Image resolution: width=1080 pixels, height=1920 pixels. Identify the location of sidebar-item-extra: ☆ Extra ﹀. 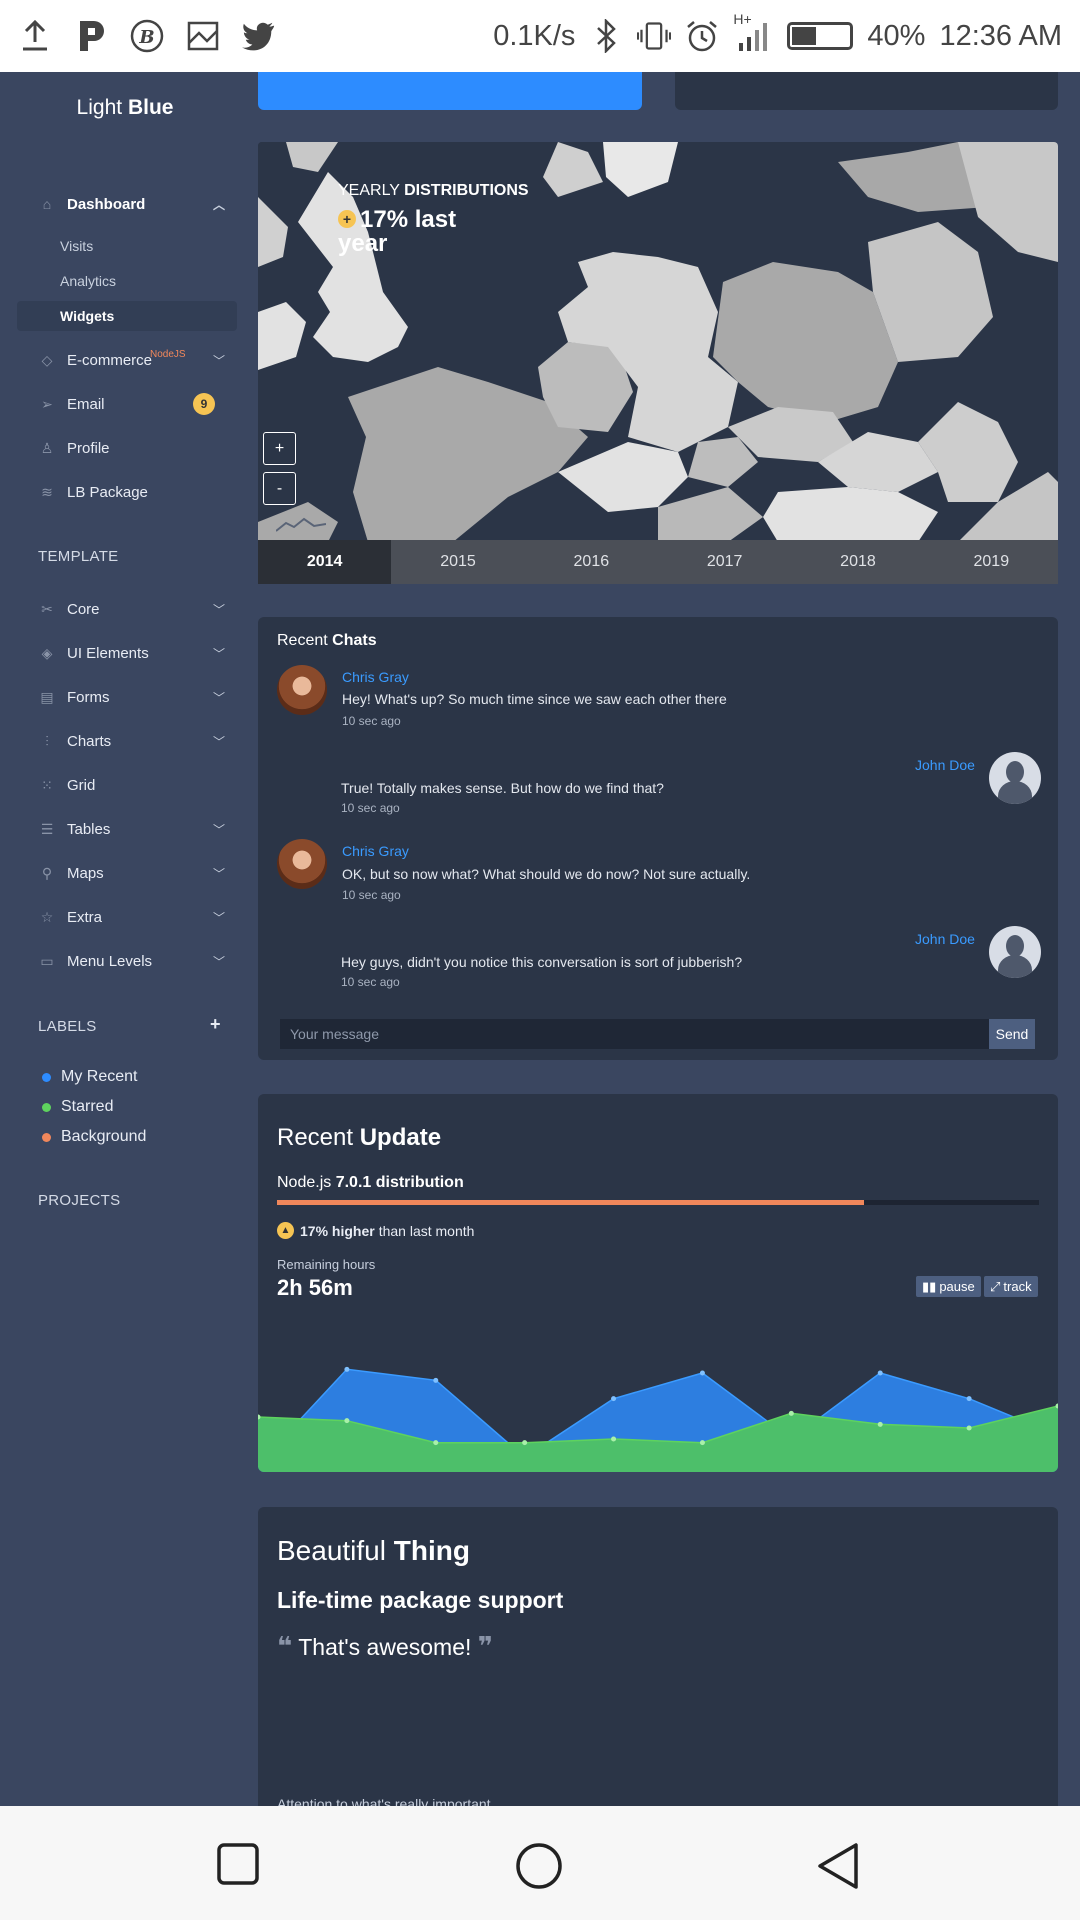
(127, 917).